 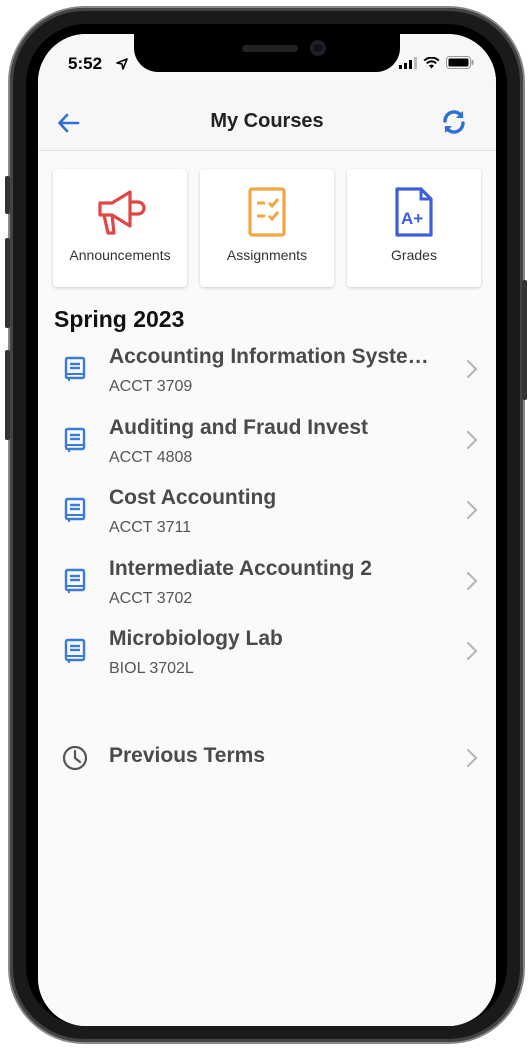 I want to click on status-icons, so click(x=436, y=62).